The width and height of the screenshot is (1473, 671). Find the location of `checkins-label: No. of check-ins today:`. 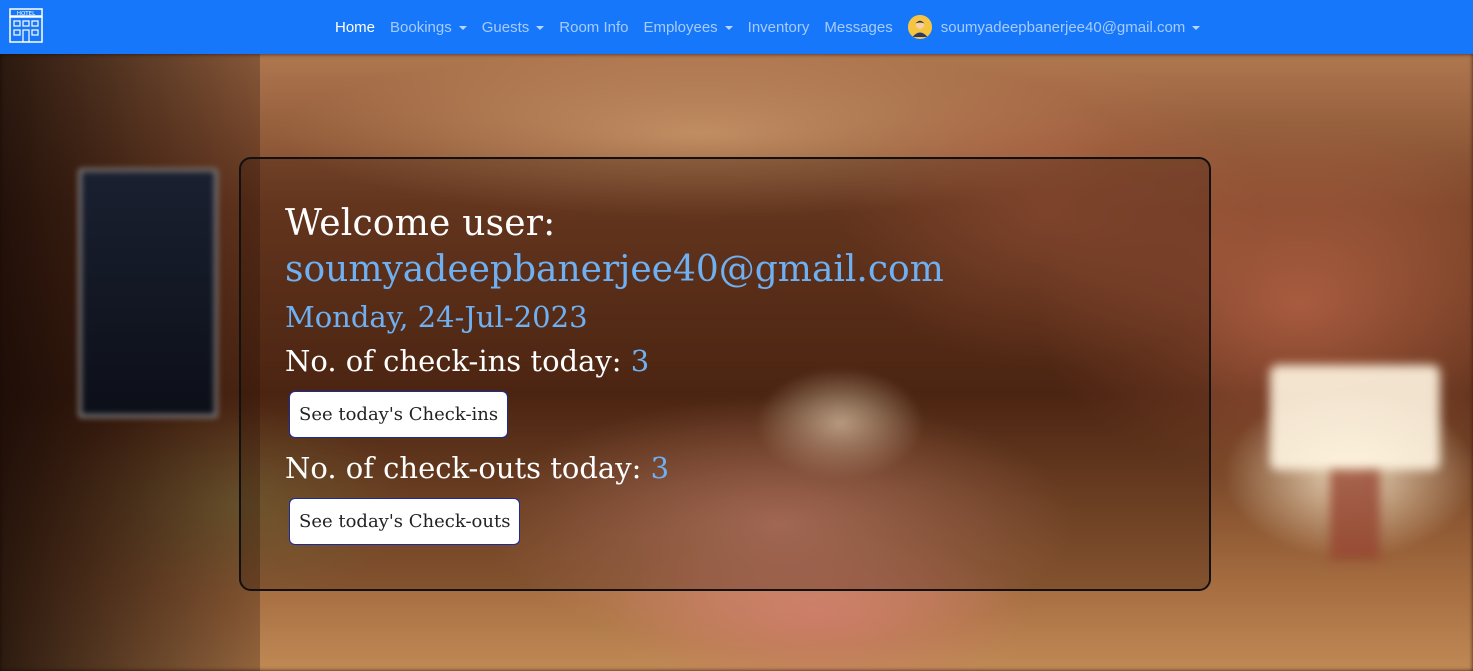

checkins-label: No. of check-ins today: is located at coordinates (458, 361).